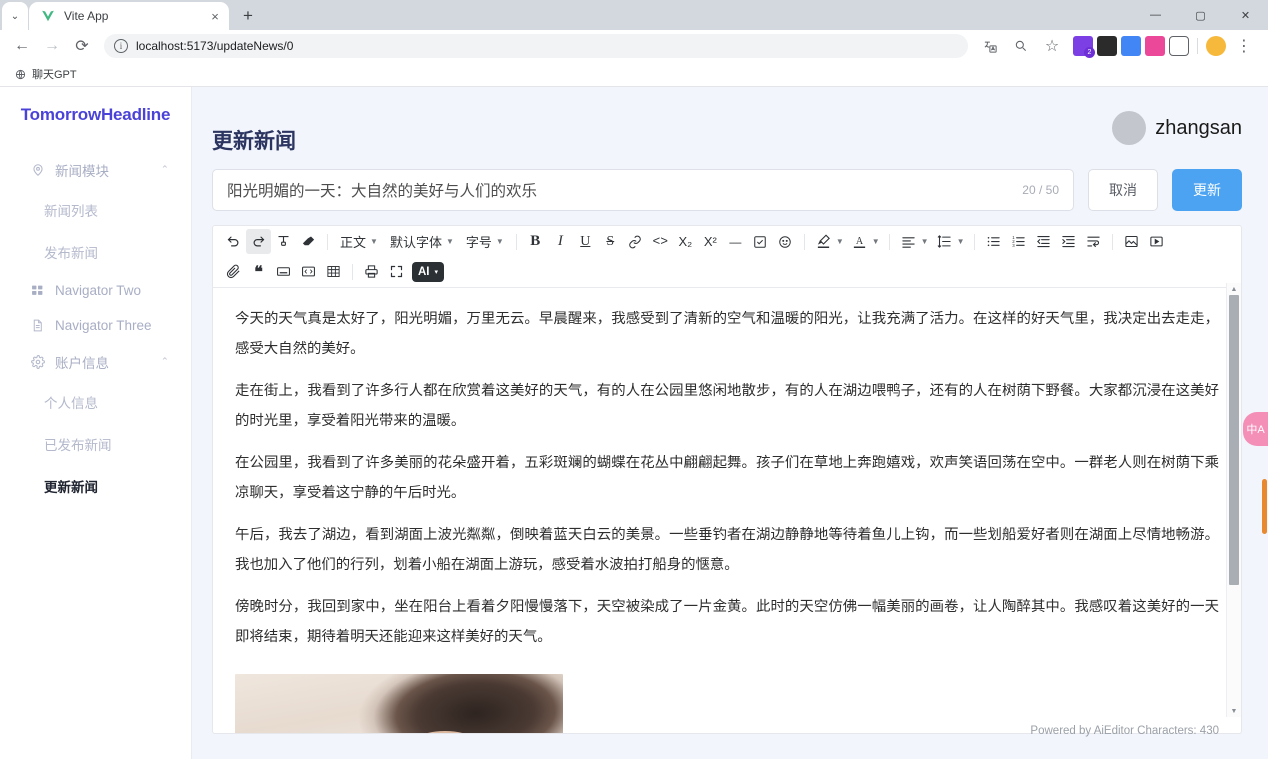 The height and width of the screenshot is (759, 1268). What do you see at coordinates (436, 272) in the screenshot?
I see `chevron-down-icon: ▾` at bounding box center [436, 272].